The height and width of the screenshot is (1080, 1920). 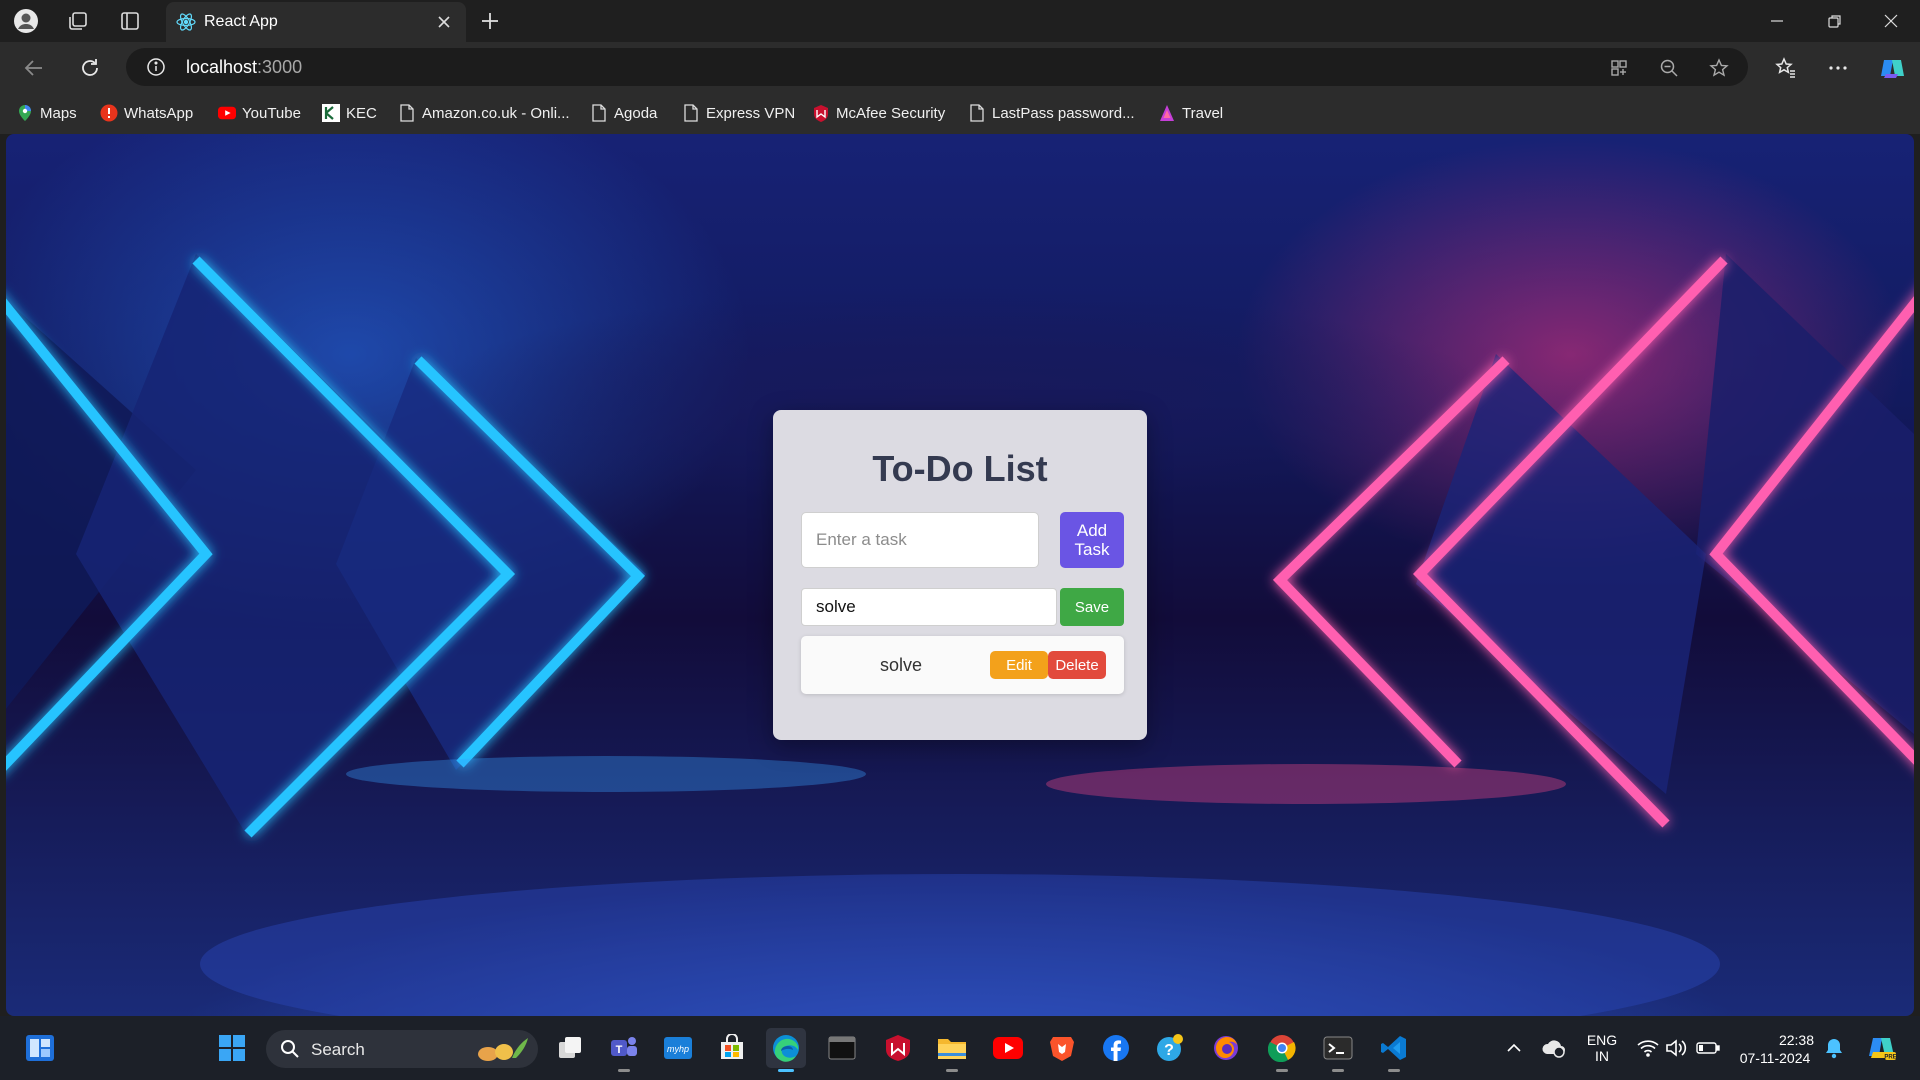 What do you see at coordinates (109, 113) in the screenshot?
I see `whatsapp-icon` at bounding box center [109, 113].